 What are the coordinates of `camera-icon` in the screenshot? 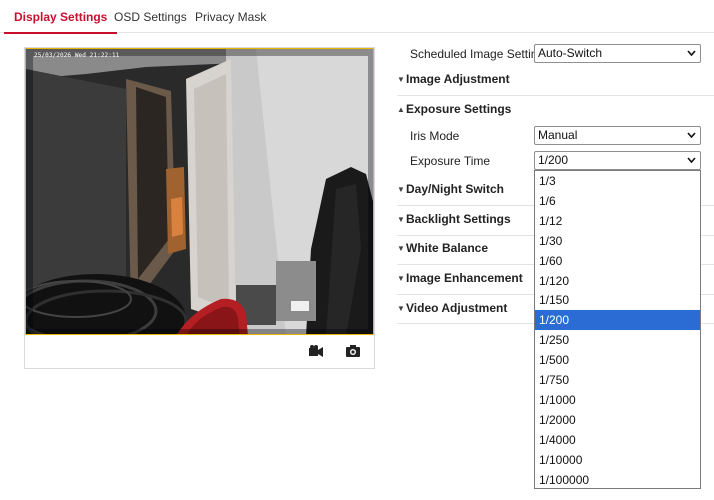 It's located at (353, 351).